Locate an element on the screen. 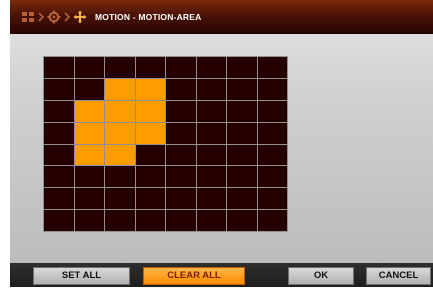  set-all-button: SET ALL is located at coordinates (81, 276).